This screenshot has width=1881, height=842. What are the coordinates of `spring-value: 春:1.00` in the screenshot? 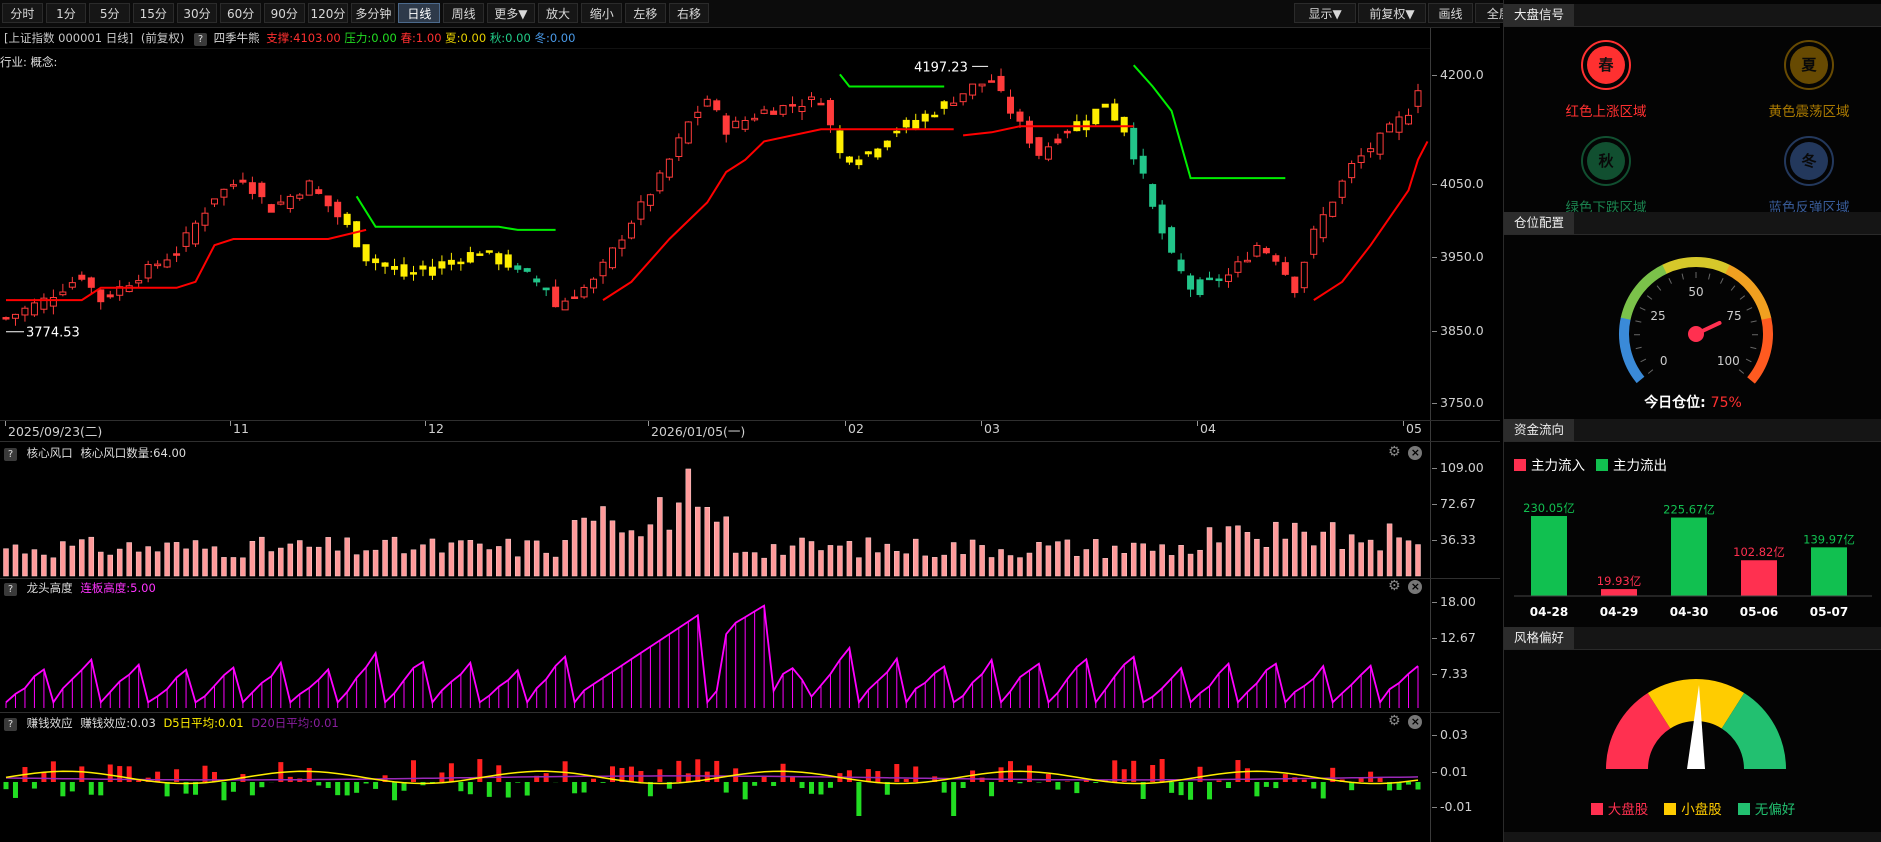 It's located at (421, 38).